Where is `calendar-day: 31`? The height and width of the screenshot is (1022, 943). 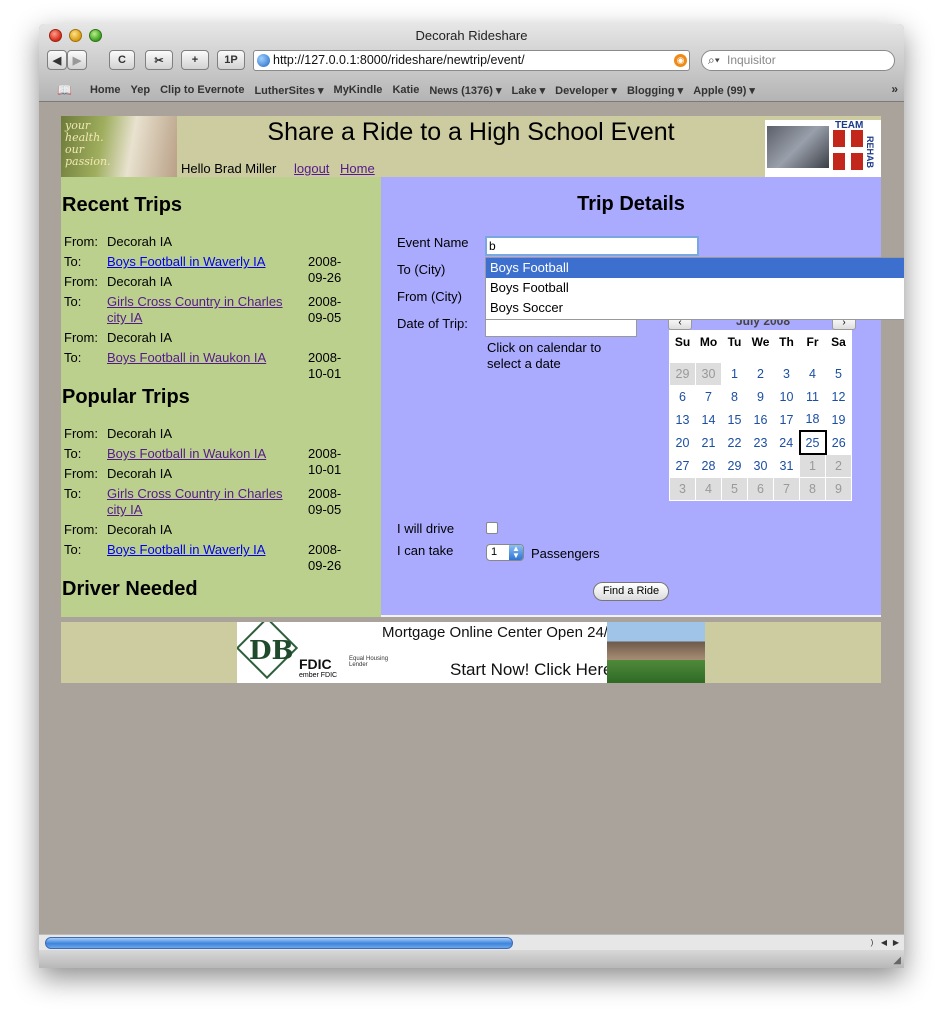
calendar-day: 31 is located at coordinates (786, 465).